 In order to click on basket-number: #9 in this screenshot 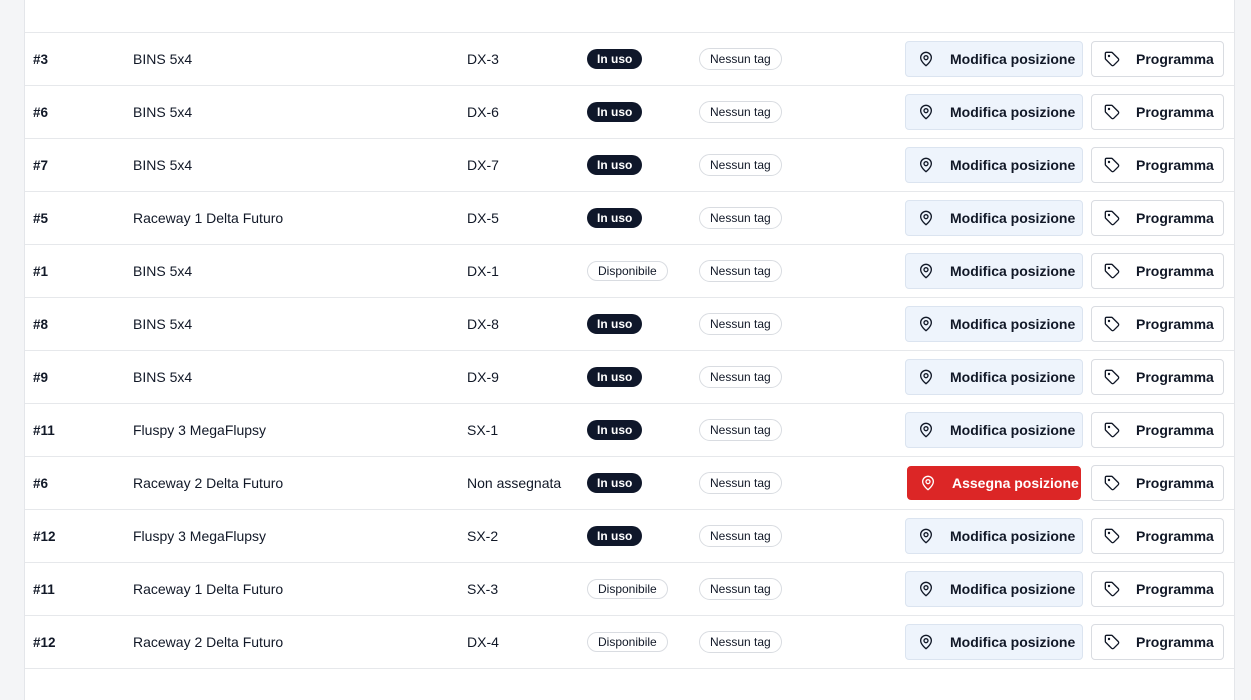, I will do `click(41, 377)`.